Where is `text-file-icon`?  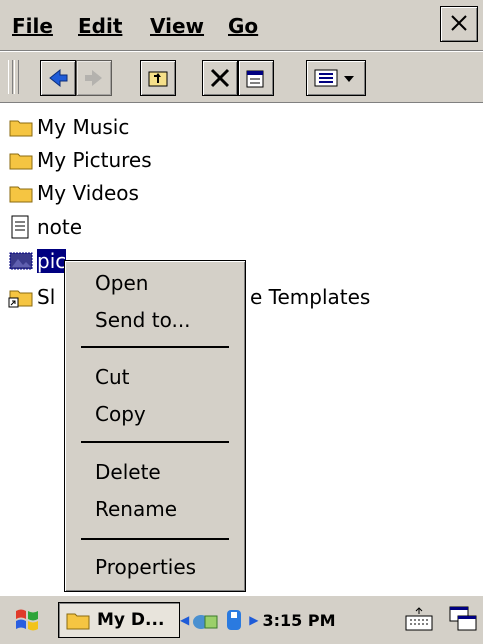 text-file-icon is located at coordinates (20, 227).